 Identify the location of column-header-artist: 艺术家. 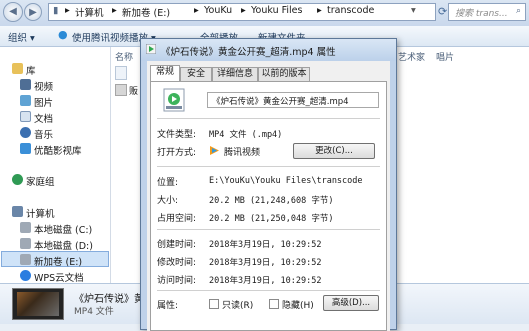
(411, 56).